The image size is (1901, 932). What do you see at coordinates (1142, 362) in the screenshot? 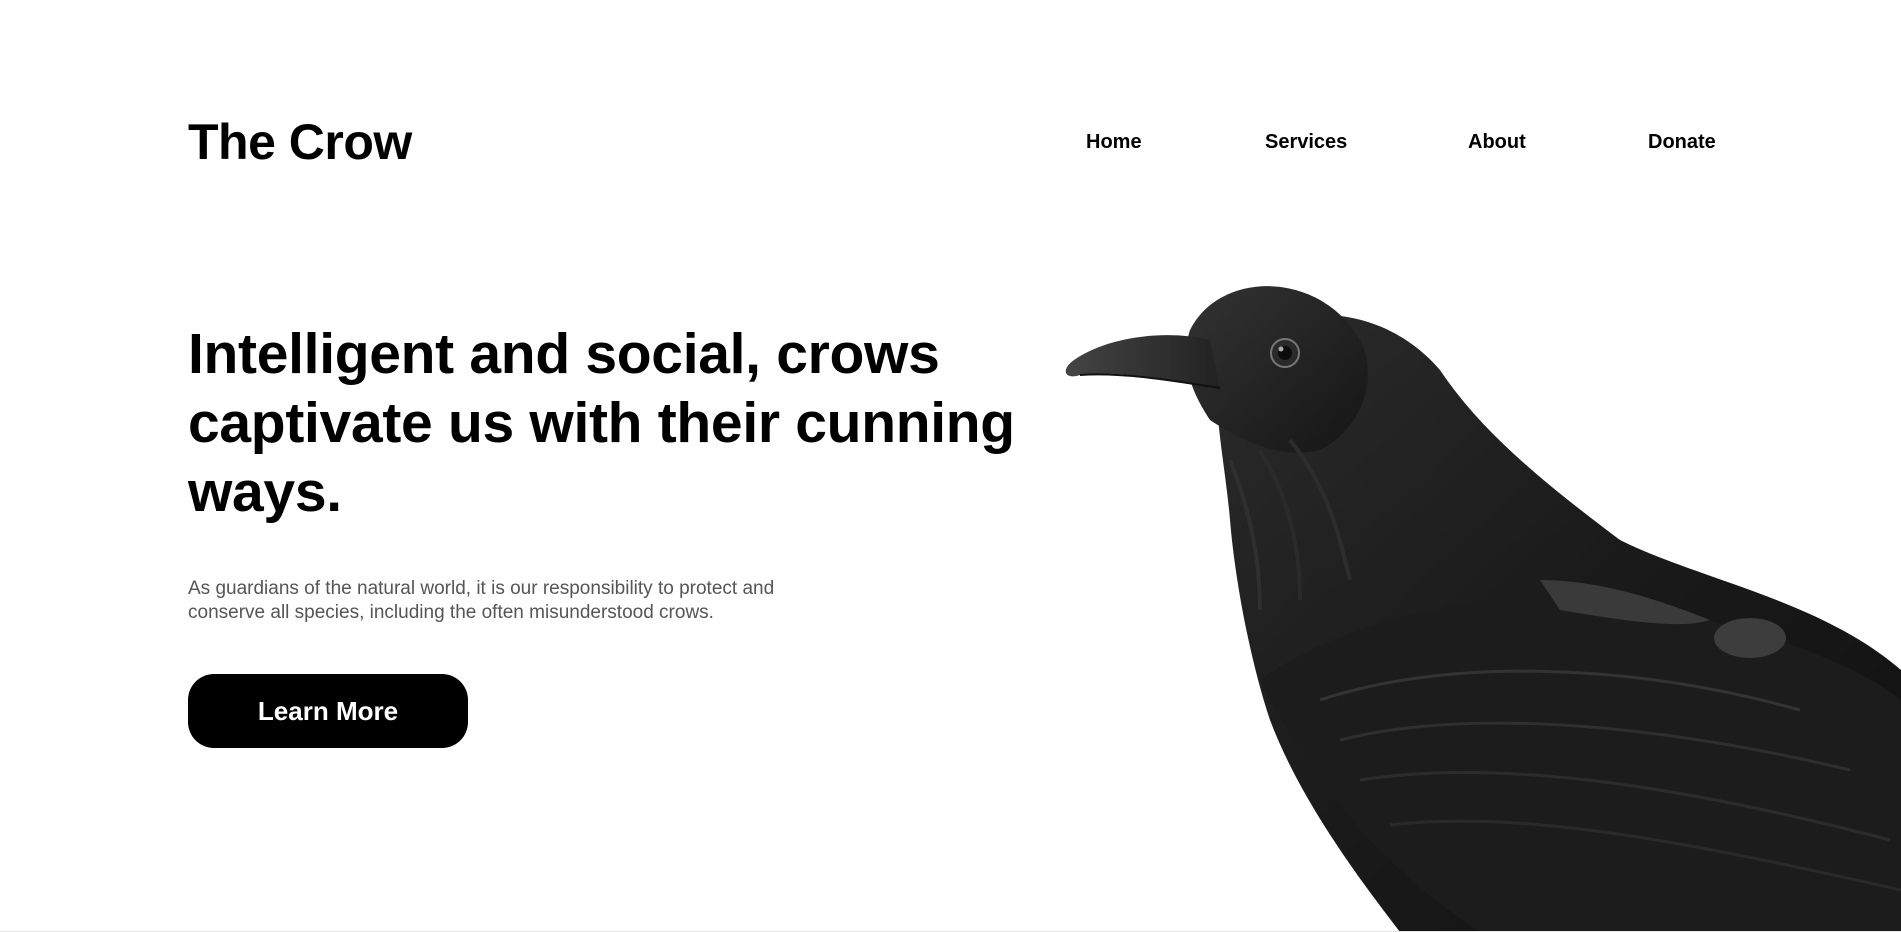
I see `crow-beak` at bounding box center [1142, 362].